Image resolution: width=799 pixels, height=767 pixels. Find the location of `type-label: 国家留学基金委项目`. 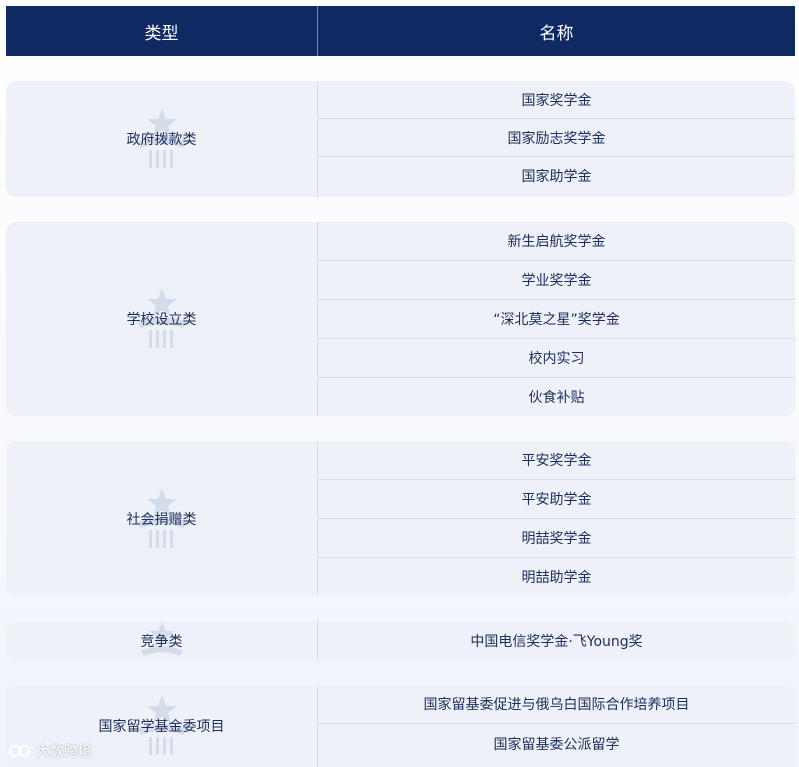

type-label: 国家留学基金委项目 is located at coordinates (161, 727).